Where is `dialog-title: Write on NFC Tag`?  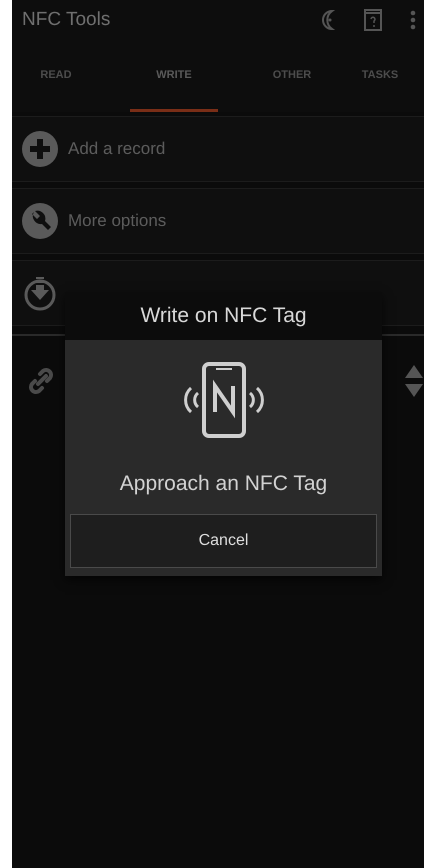 dialog-title: Write on NFC Tag is located at coordinates (223, 316).